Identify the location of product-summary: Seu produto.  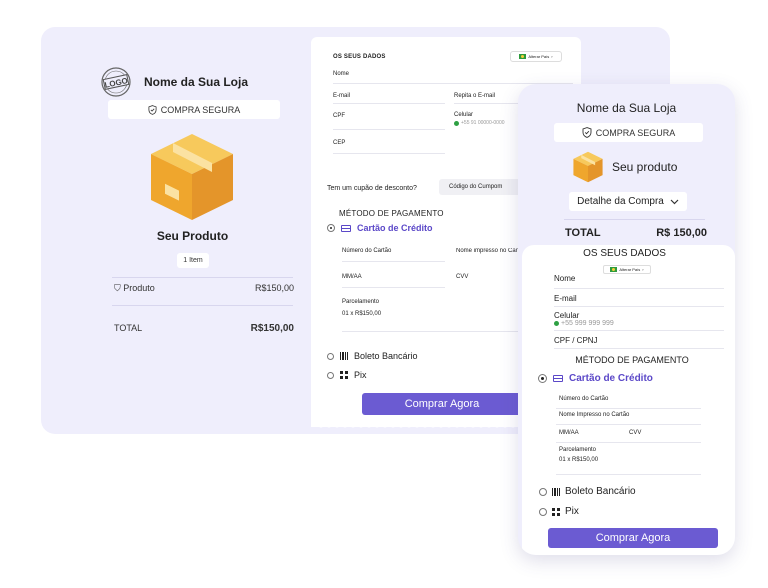
(624, 167).